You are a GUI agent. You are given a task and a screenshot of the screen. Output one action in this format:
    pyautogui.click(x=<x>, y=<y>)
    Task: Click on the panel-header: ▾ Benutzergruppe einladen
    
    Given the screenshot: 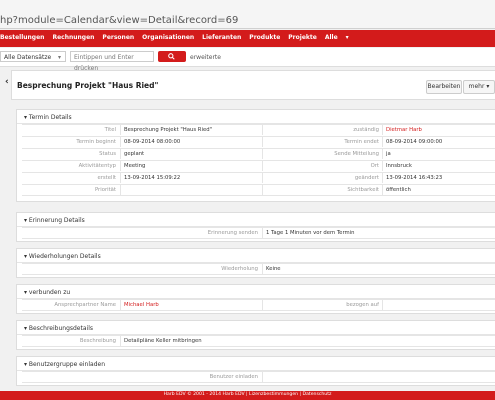 What is the action you would take?
    pyautogui.click(x=256, y=364)
    